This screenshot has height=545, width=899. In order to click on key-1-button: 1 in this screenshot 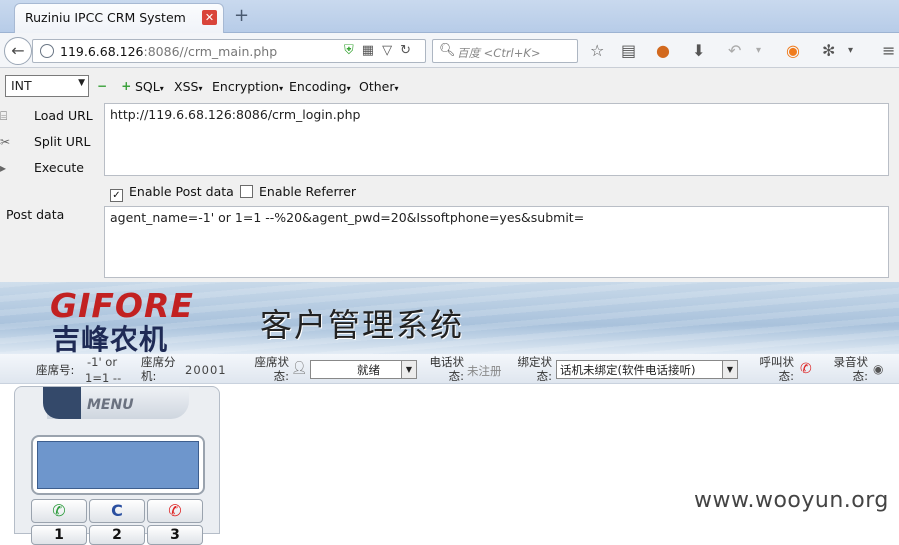, I will do `click(59, 535)`.